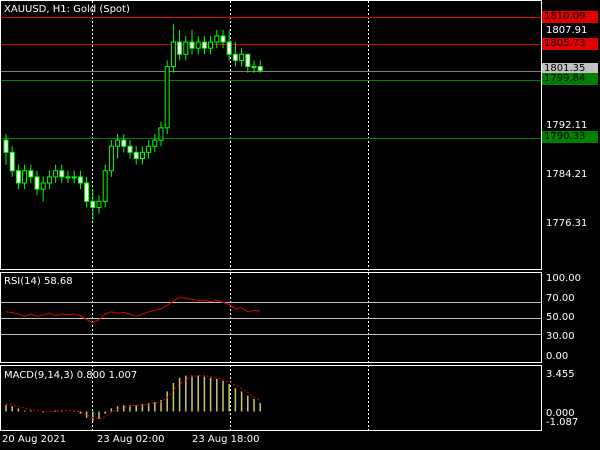 The image size is (600, 450). Describe the element at coordinates (560, 317) in the screenshot. I see `rsi-axis-label: 50.00` at that location.